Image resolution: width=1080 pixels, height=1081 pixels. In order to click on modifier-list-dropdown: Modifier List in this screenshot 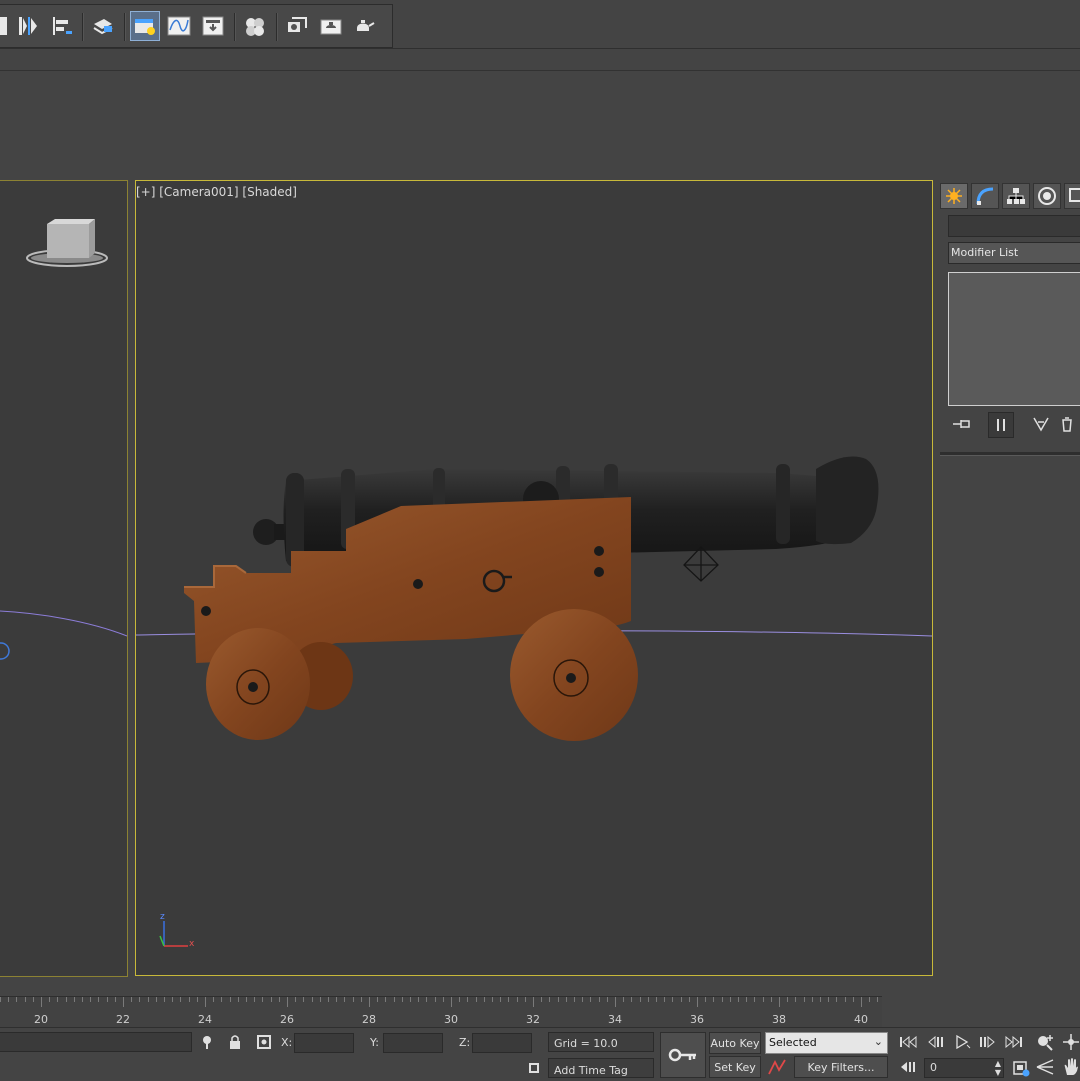, I will do `click(1014, 253)`.